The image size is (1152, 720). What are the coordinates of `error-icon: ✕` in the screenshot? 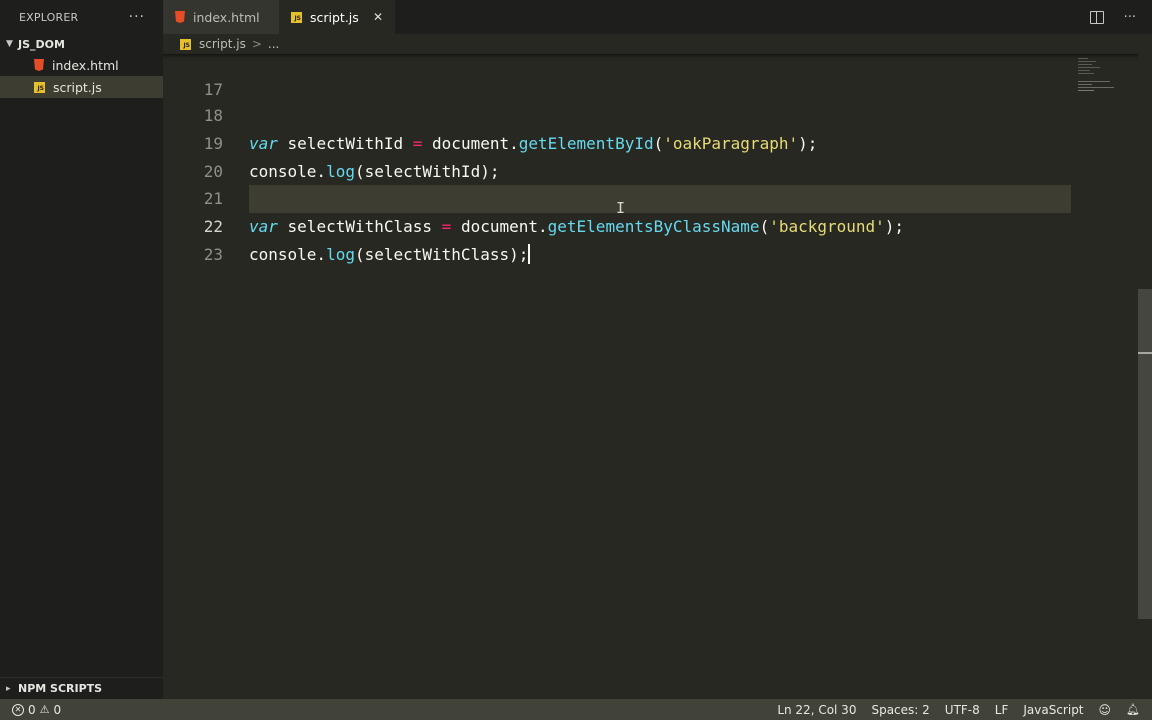 It's located at (18, 709).